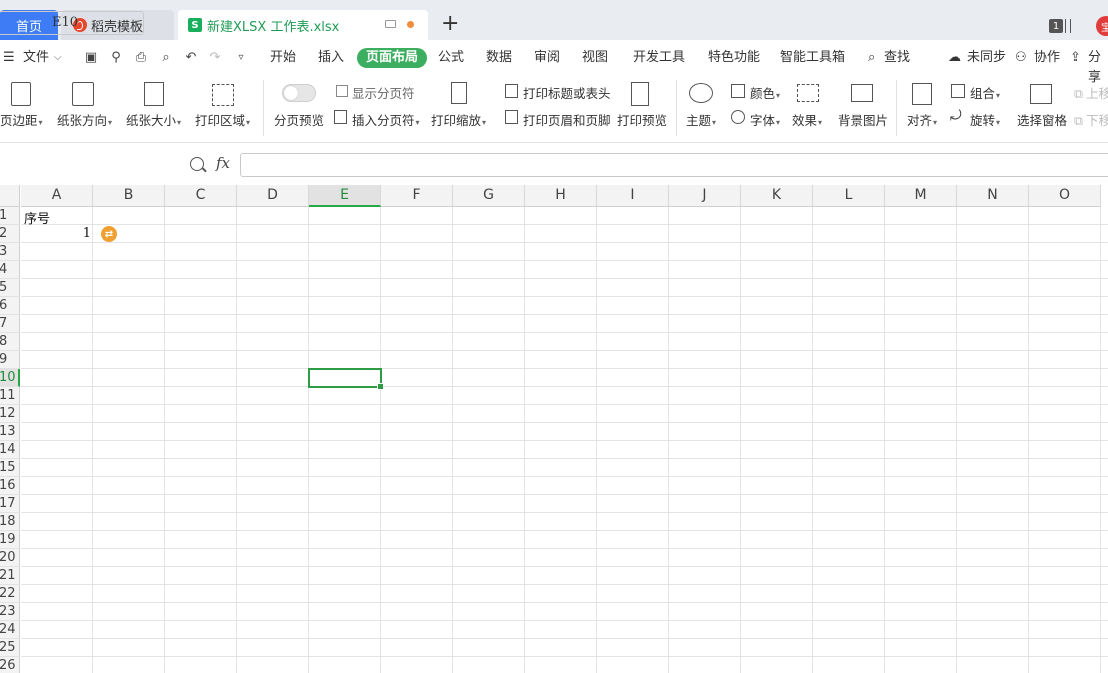 The image size is (1108, 673). I want to click on monitor-icon, so click(390, 24).